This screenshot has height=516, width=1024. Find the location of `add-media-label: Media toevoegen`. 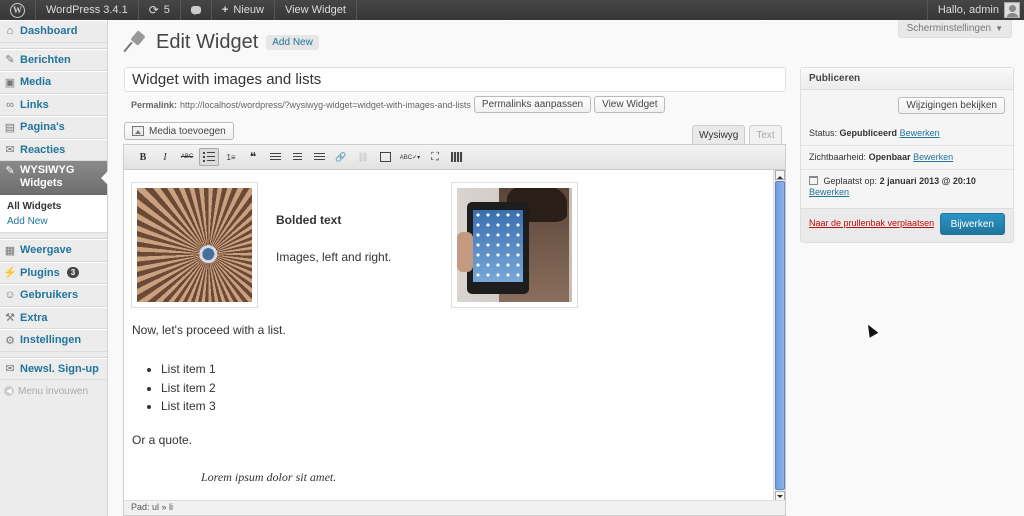

add-media-label: Media toevoegen is located at coordinates (187, 131).